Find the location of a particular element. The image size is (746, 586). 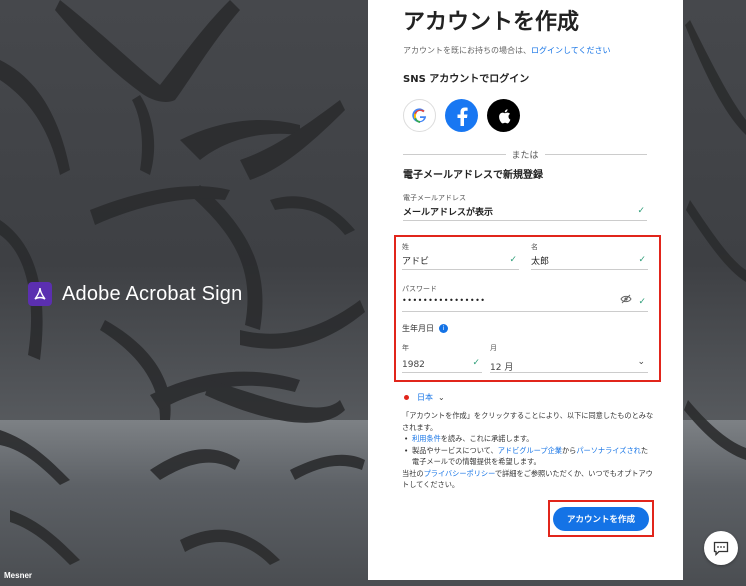

google-icon is located at coordinates (418, 115).